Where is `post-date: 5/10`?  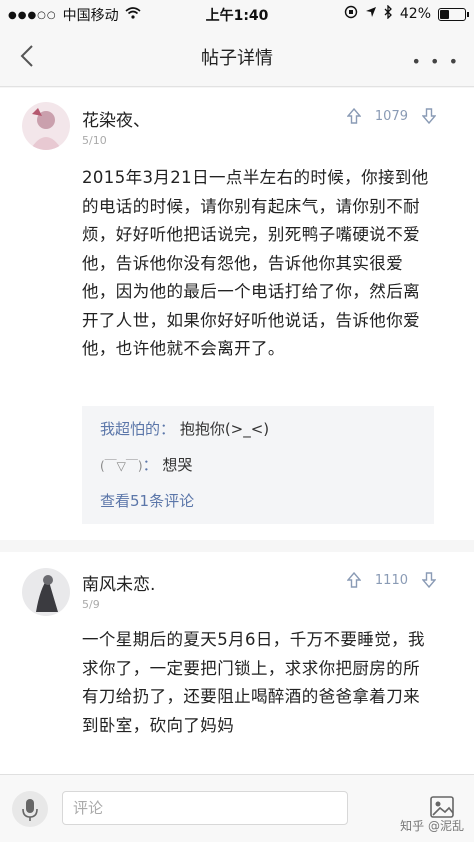 post-date: 5/10 is located at coordinates (94, 140).